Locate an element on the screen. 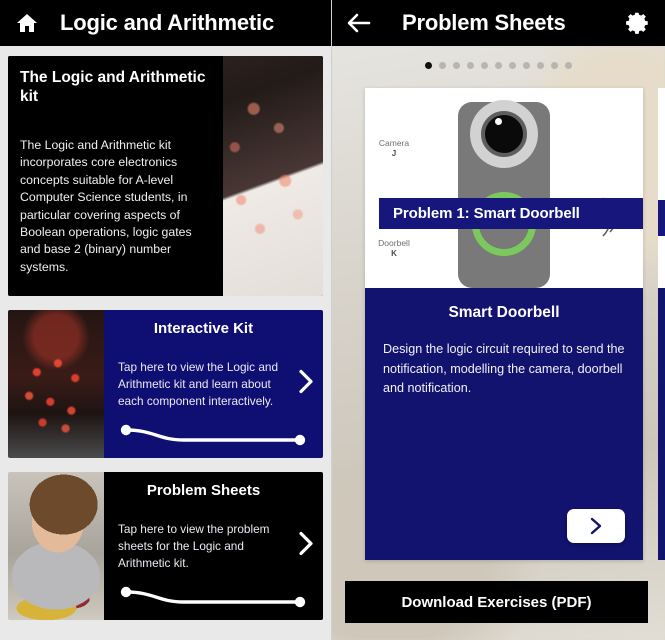  next-problem-button is located at coordinates (596, 526).